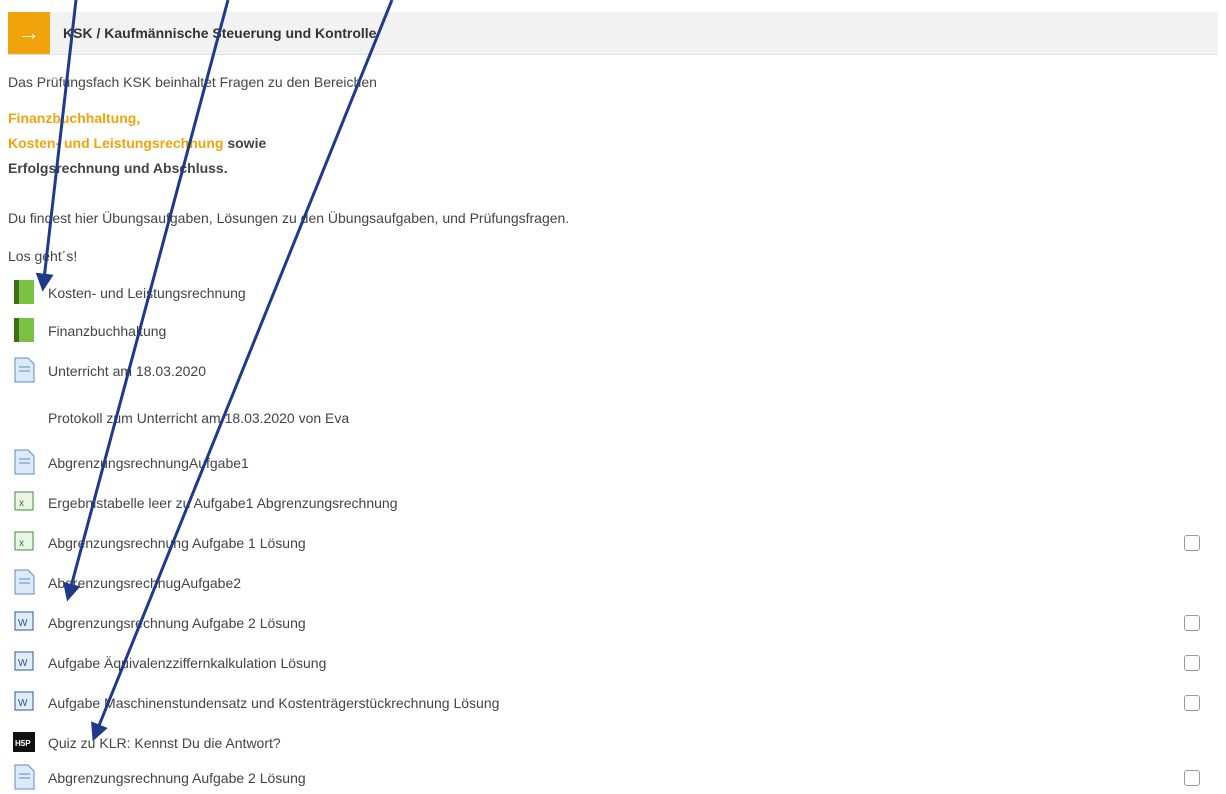 The image size is (1226, 794). I want to click on h5p-icon: H5P, so click(24, 742).